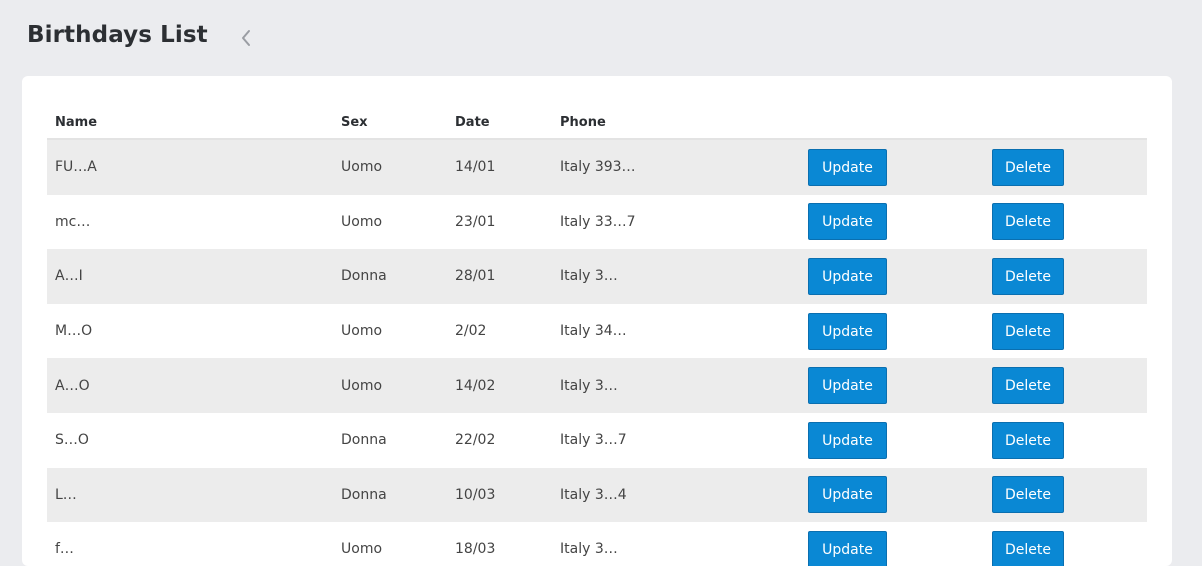  What do you see at coordinates (499, 440) in the screenshot?
I see `cell-date: 22/02` at bounding box center [499, 440].